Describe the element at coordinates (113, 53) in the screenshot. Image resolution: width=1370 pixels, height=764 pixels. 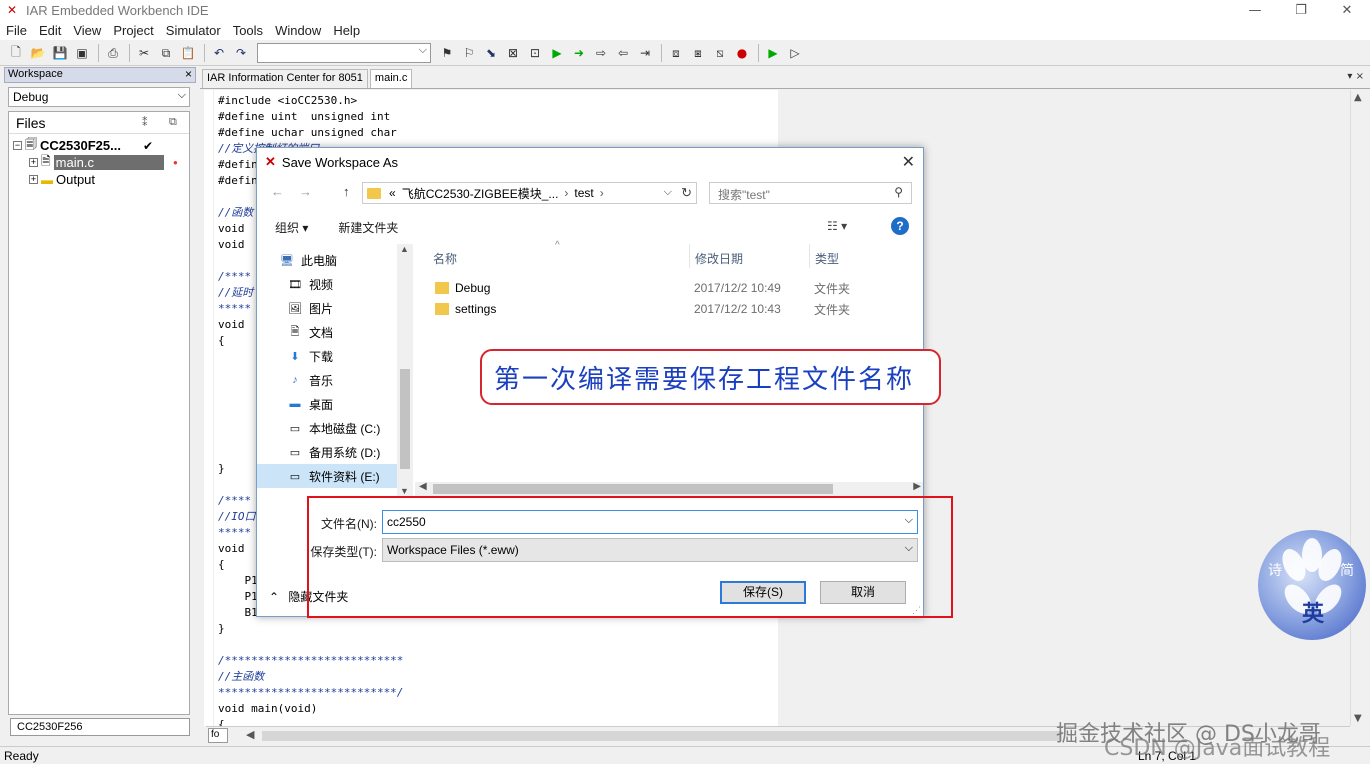
I see `print-icon: ⎙` at that location.